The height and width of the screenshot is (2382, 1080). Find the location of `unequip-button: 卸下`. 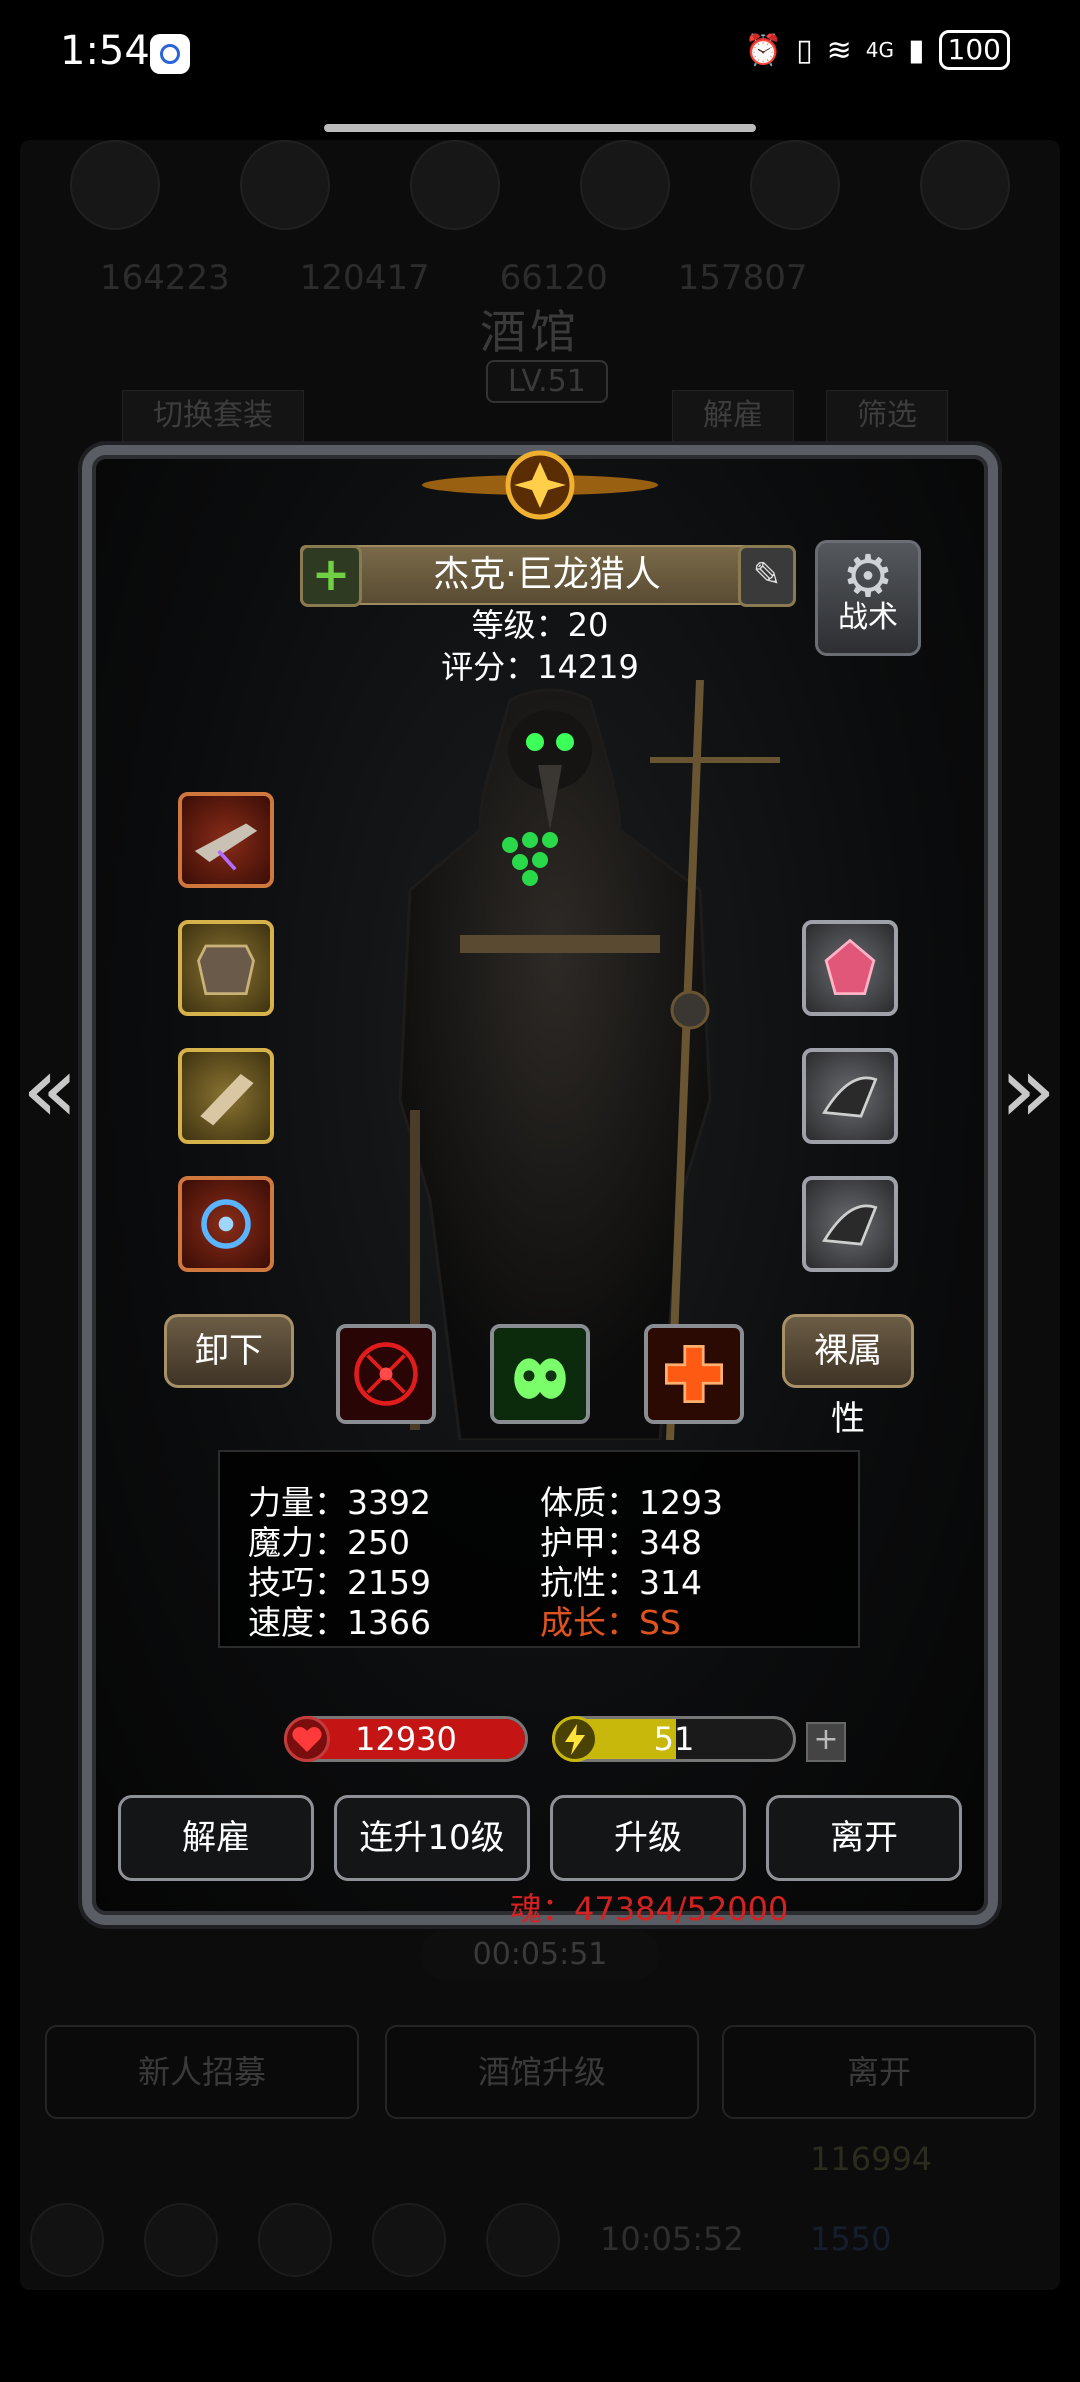

unequip-button: 卸下 is located at coordinates (229, 1351).